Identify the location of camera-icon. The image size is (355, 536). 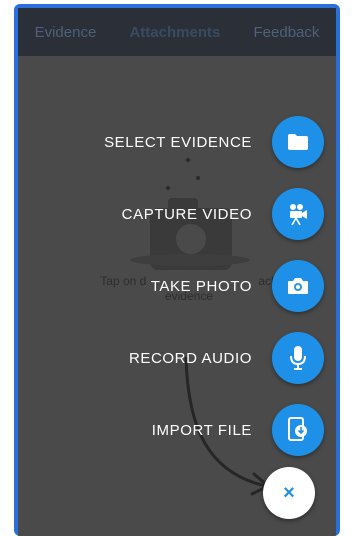
(298, 286).